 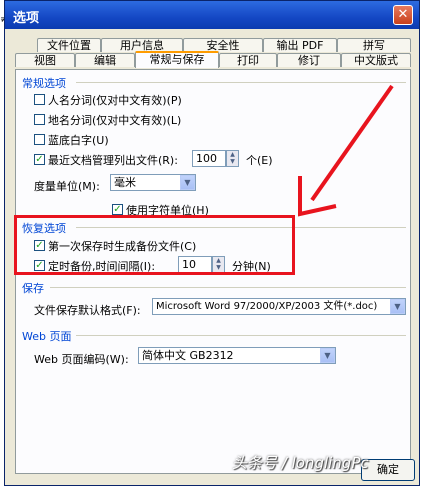 I want to click on tab-general-save: 常规与保存, so click(x=177, y=59).